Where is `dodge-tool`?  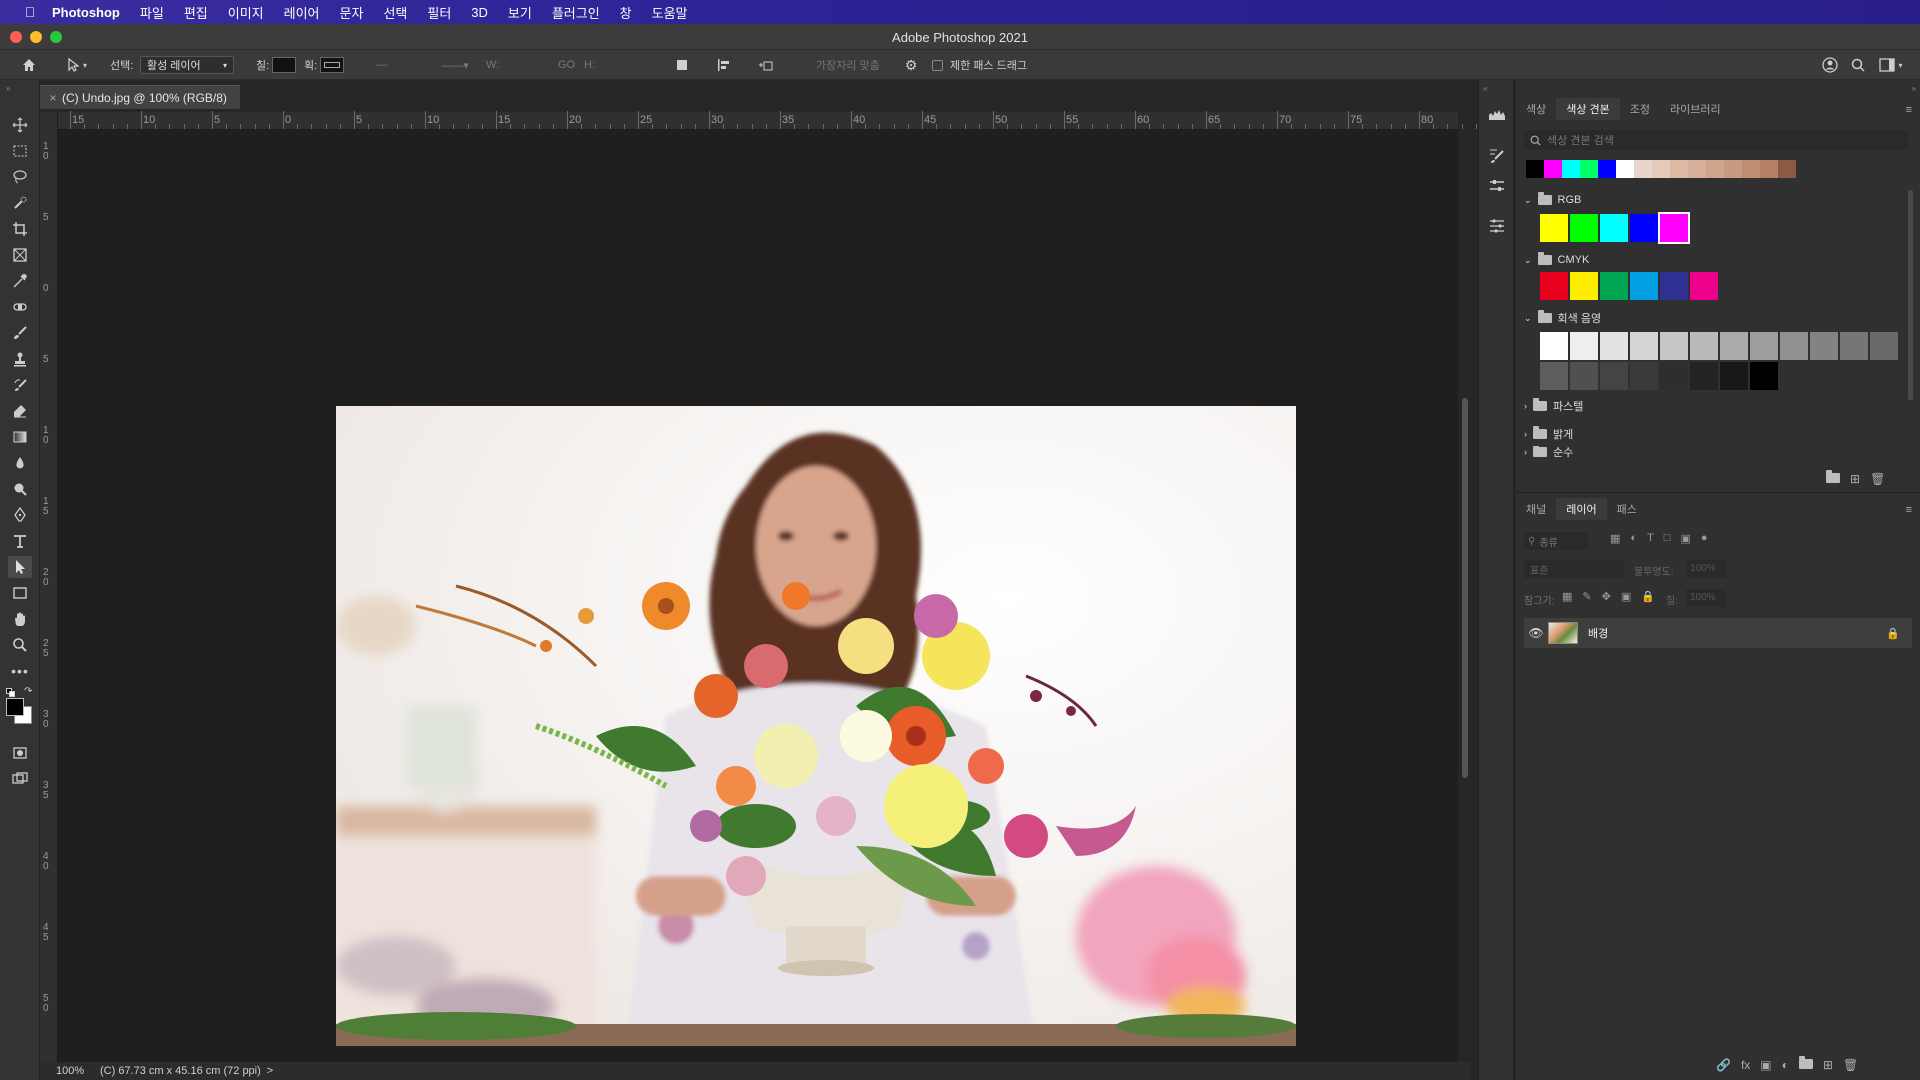
dodge-tool is located at coordinates (20, 489).